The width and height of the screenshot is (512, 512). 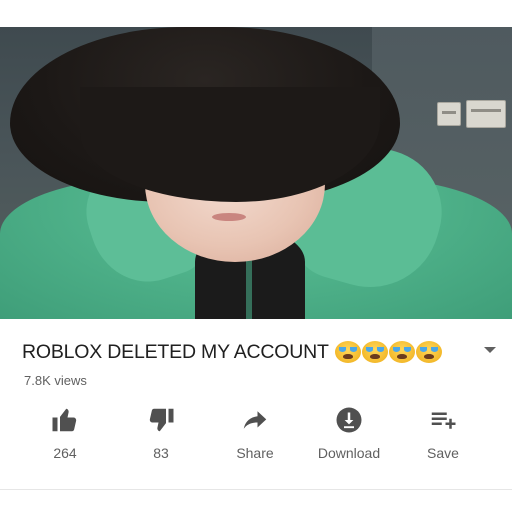 What do you see at coordinates (65, 435) in the screenshot?
I see `like-button: 264` at bounding box center [65, 435].